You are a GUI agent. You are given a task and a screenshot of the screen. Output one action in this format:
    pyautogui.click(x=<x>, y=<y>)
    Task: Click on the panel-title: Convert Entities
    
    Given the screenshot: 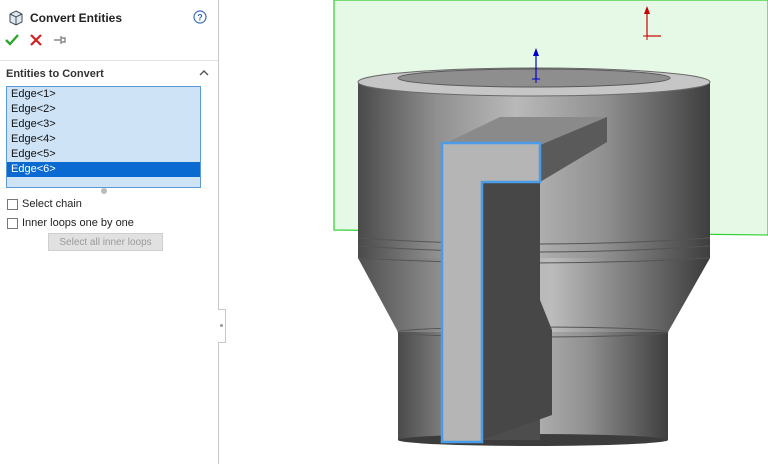 What is the action you would take?
    pyautogui.click(x=76, y=18)
    